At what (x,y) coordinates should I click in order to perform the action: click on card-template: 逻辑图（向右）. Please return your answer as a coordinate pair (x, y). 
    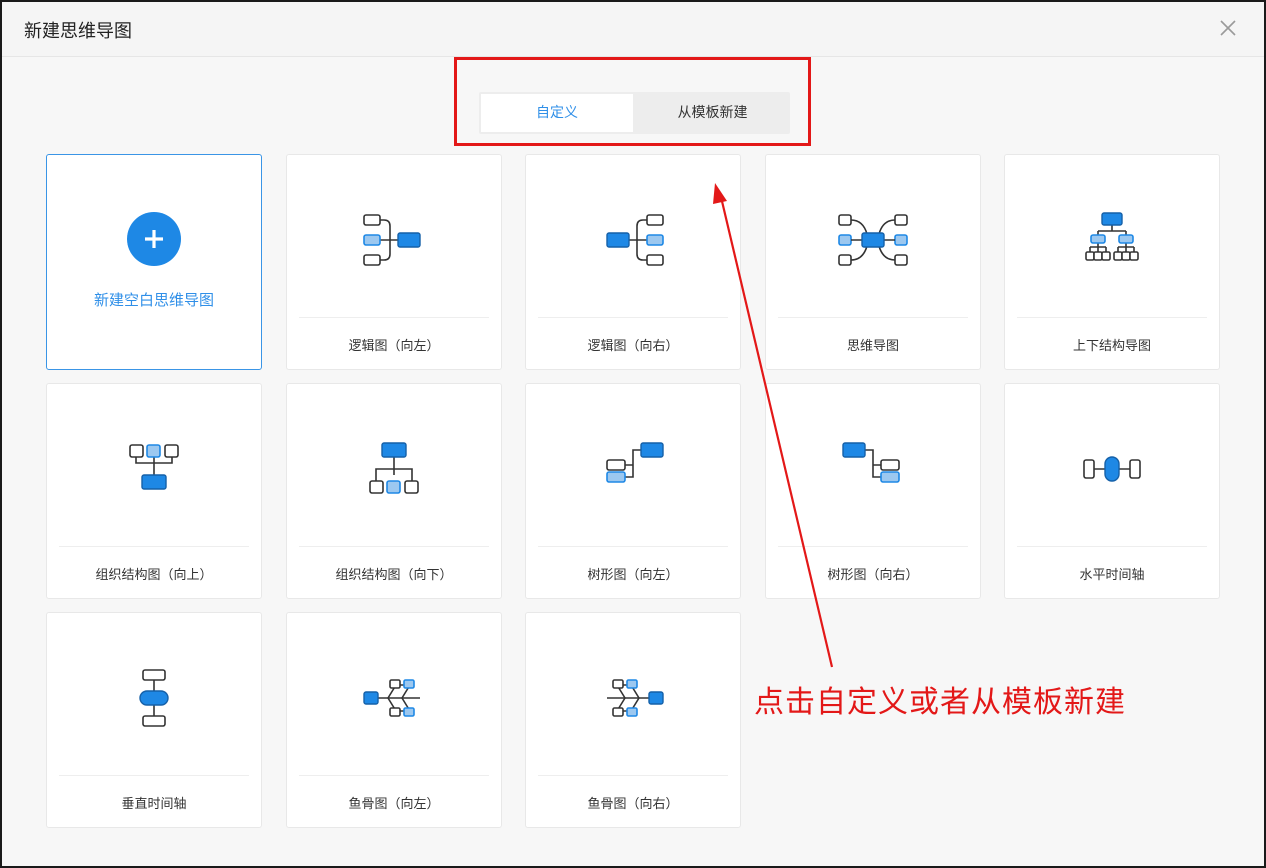
    Looking at the image, I should click on (633, 262).